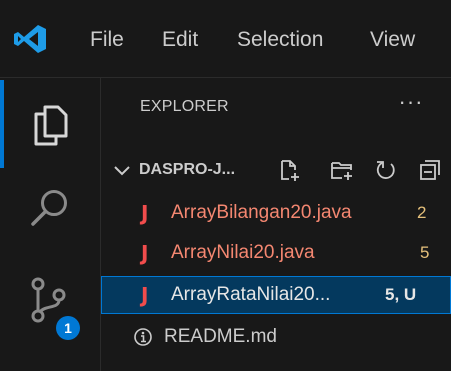 The height and width of the screenshot is (371, 451). I want to click on problem-count: 5, U, so click(401, 294).